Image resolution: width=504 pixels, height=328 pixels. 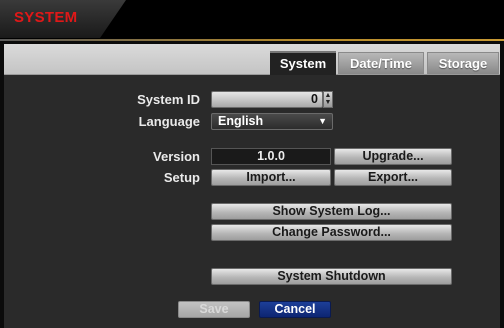 What do you see at coordinates (381, 63) in the screenshot?
I see `tab-date-time: Date/Time` at bounding box center [381, 63].